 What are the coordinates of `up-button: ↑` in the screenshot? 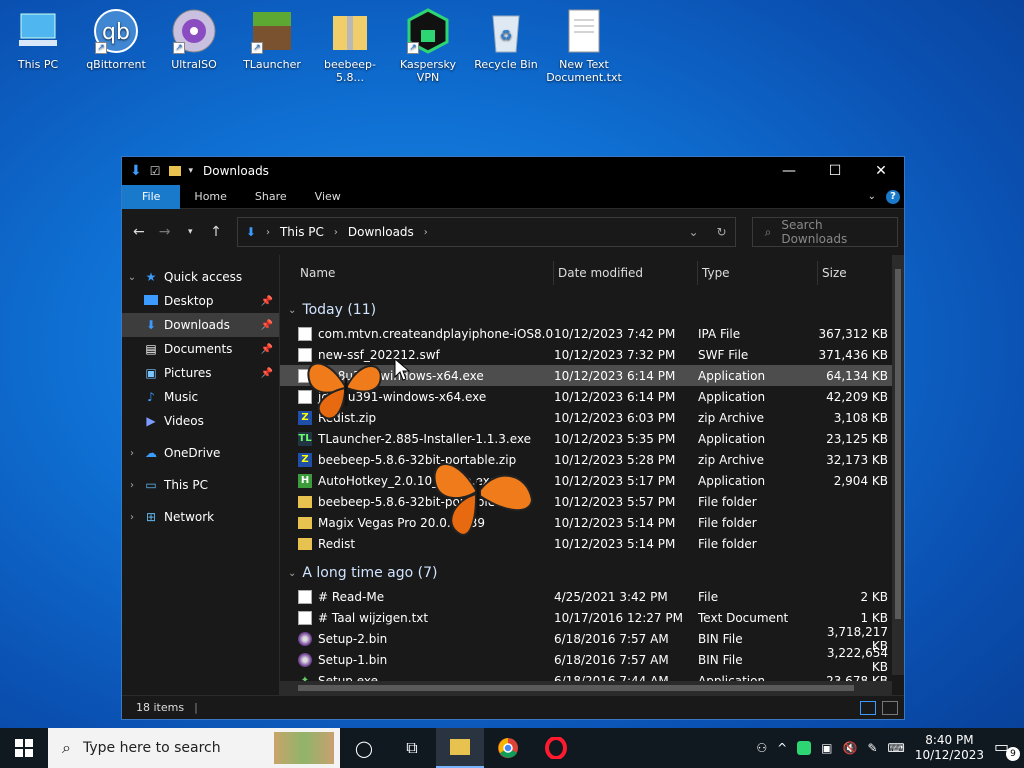 It's located at (216, 232).